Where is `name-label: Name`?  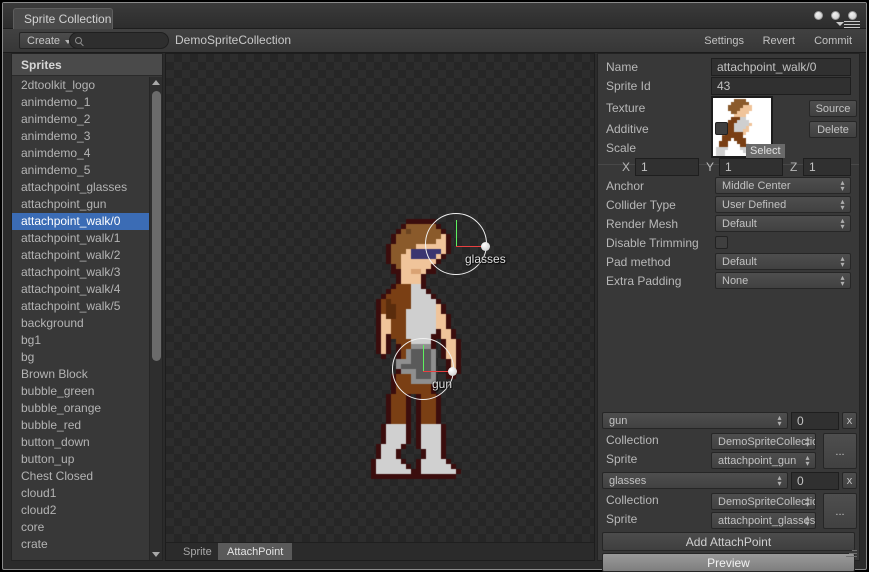
name-label: Name is located at coordinates (622, 67).